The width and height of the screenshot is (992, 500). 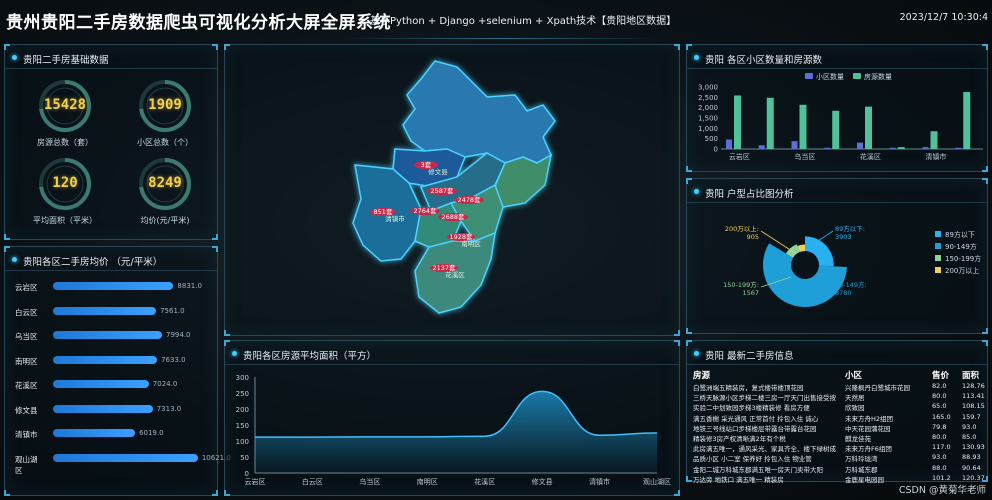 I want to click on price-cell: 65.0, so click(x=939, y=406).